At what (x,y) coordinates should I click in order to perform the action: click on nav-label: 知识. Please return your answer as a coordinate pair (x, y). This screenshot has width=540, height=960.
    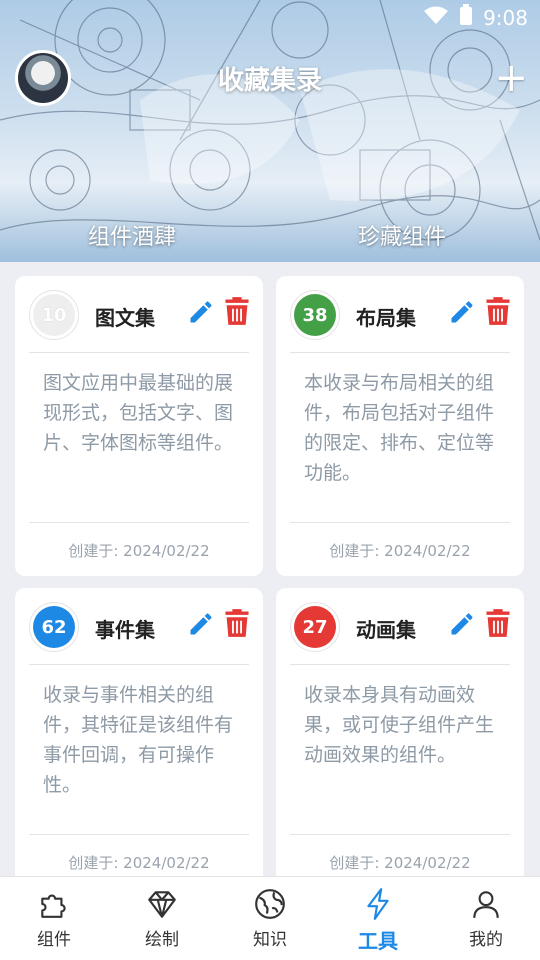
    Looking at the image, I should click on (270, 940).